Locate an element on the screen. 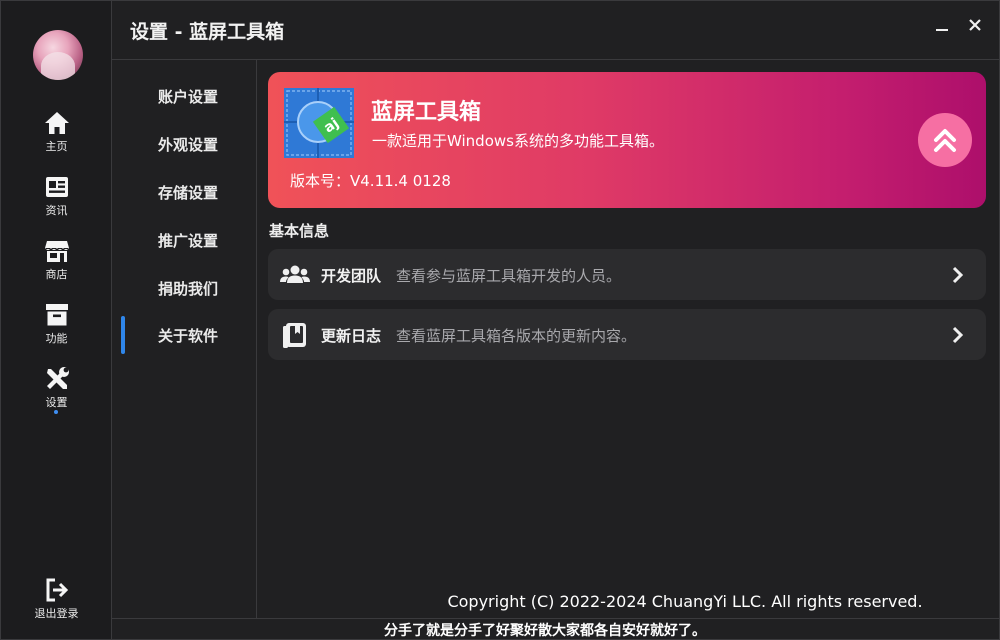  row-title: 更新日志 is located at coordinates (351, 336).